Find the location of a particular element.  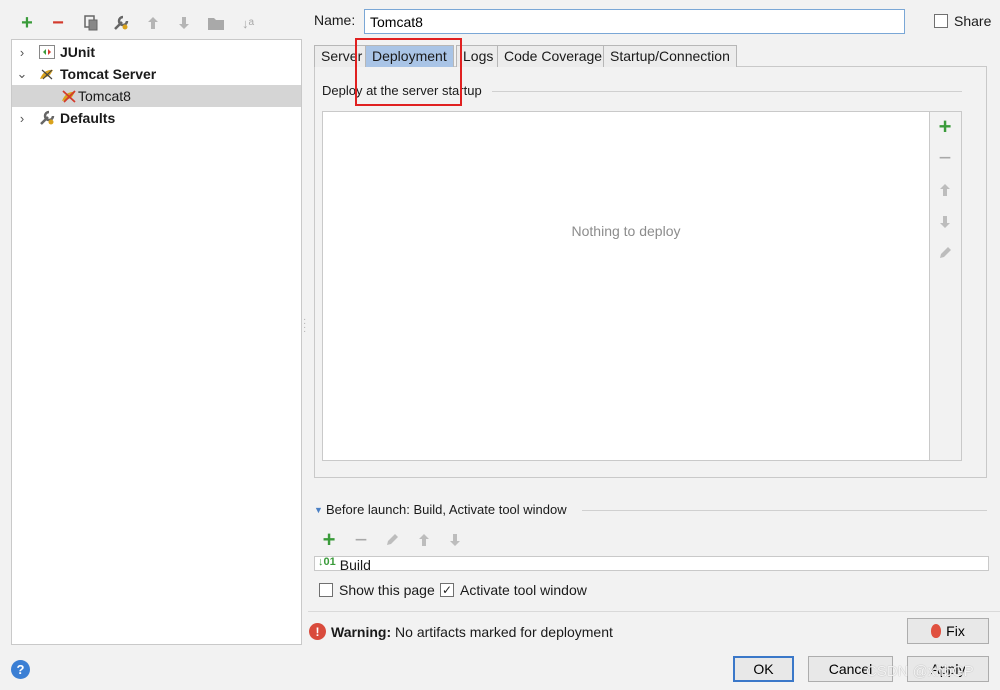

watermark: CSDN @xhbGP is located at coordinates (920, 671).